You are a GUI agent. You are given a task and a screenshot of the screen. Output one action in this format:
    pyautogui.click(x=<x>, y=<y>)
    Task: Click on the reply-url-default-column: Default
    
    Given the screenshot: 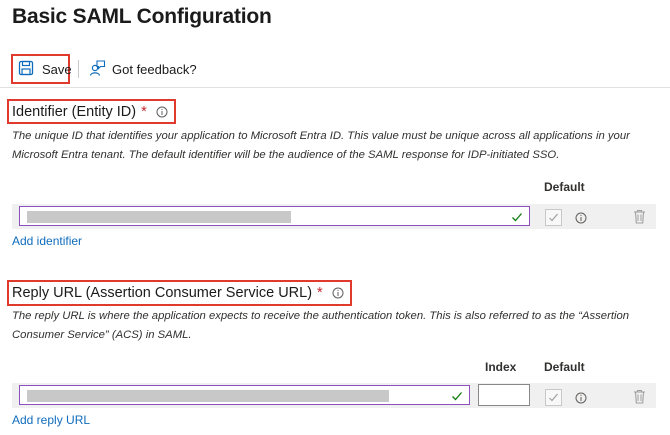 What is the action you would take?
    pyautogui.click(x=564, y=367)
    